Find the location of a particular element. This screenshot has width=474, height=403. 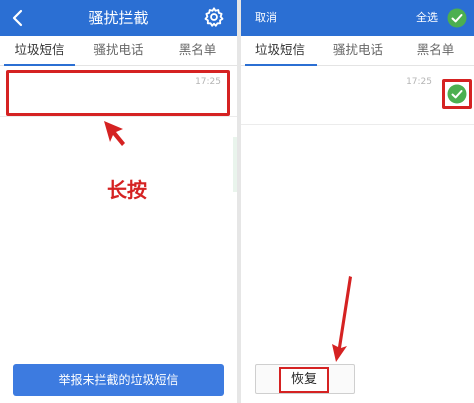

restore-button: 恢复 is located at coordinates (304, 380).